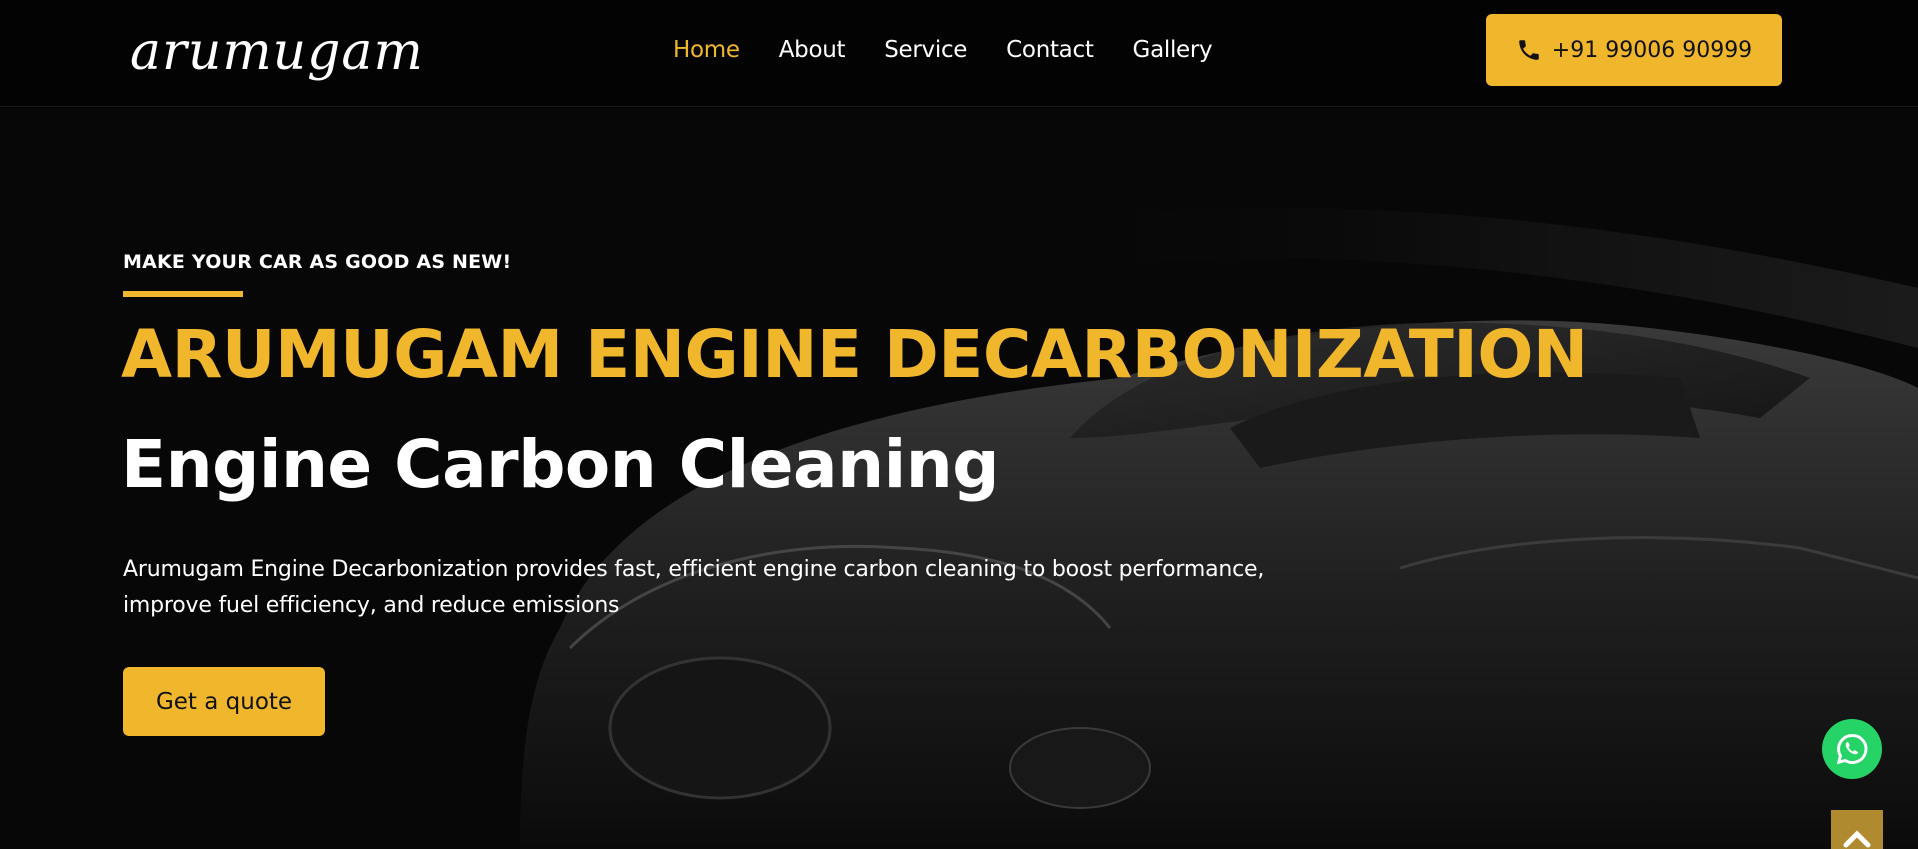 This screenshot has width=1918, height=849. What do you see at coordinates (812, 50) in the screenshot?
I see `nav-about: About` at bounding box center [812, 50].